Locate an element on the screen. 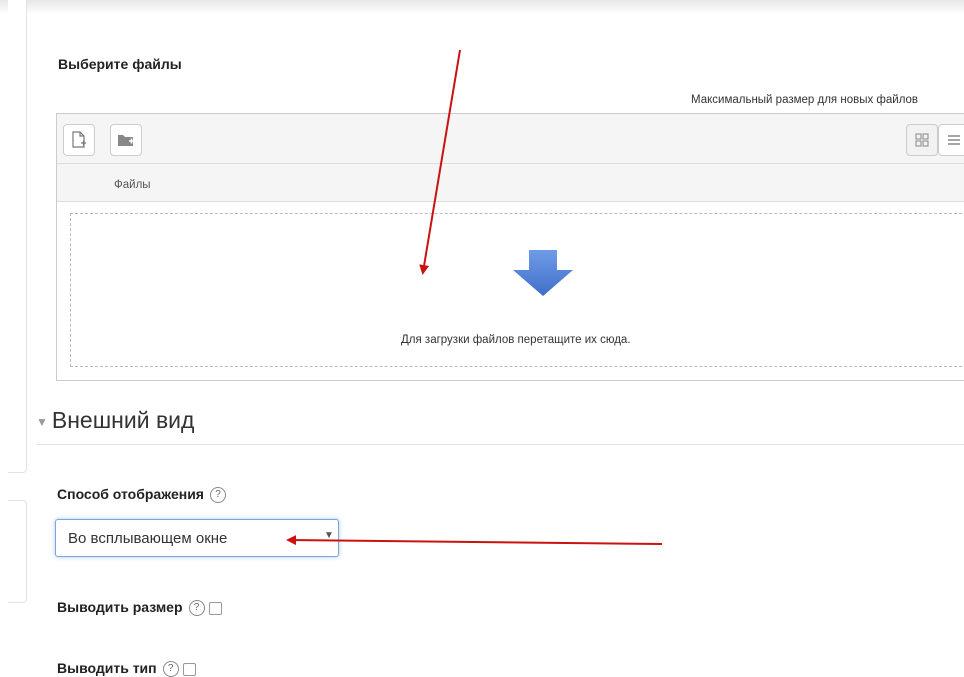  show-type-row: Выводить тип? is located at coordinates (126, 668).